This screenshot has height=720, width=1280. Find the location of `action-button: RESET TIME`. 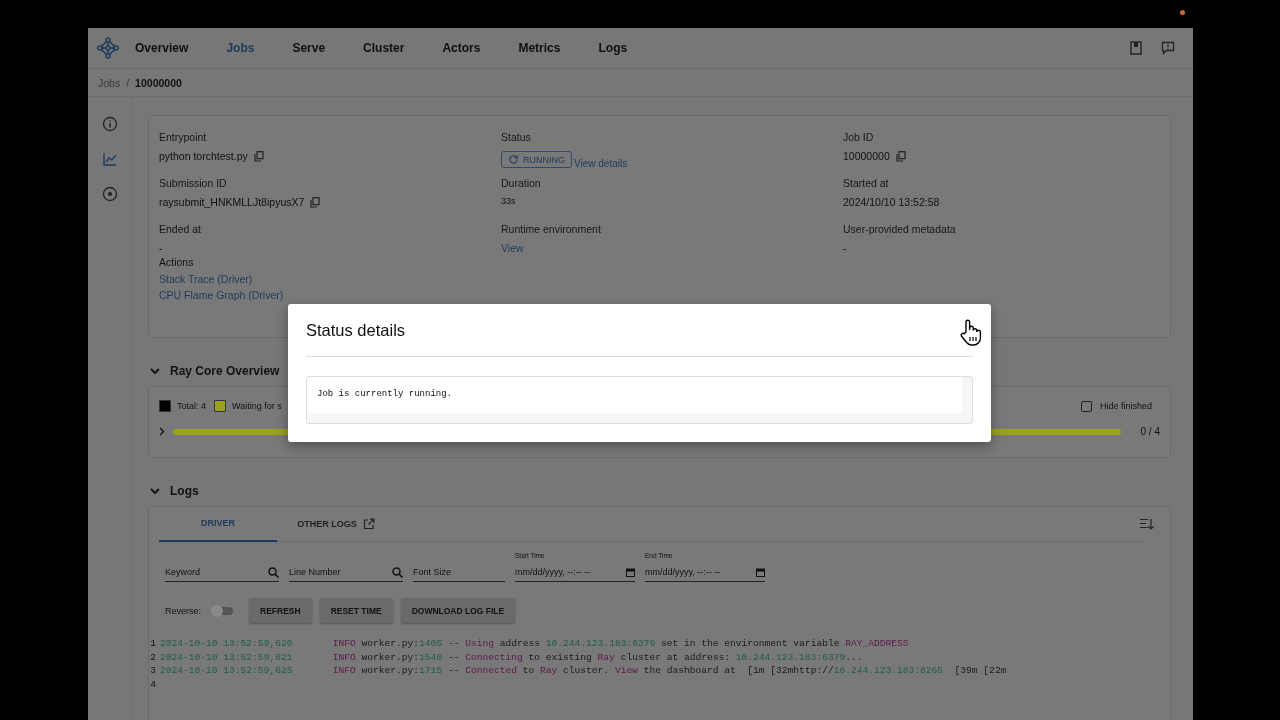

action-button: RESET TIME is located at coordinates (356, 610).